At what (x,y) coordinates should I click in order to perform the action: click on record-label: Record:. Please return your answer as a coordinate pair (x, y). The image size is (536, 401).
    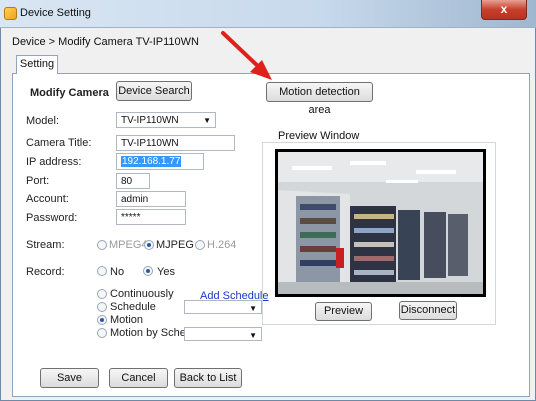
    Looking at the image, I should click on (45, 272).